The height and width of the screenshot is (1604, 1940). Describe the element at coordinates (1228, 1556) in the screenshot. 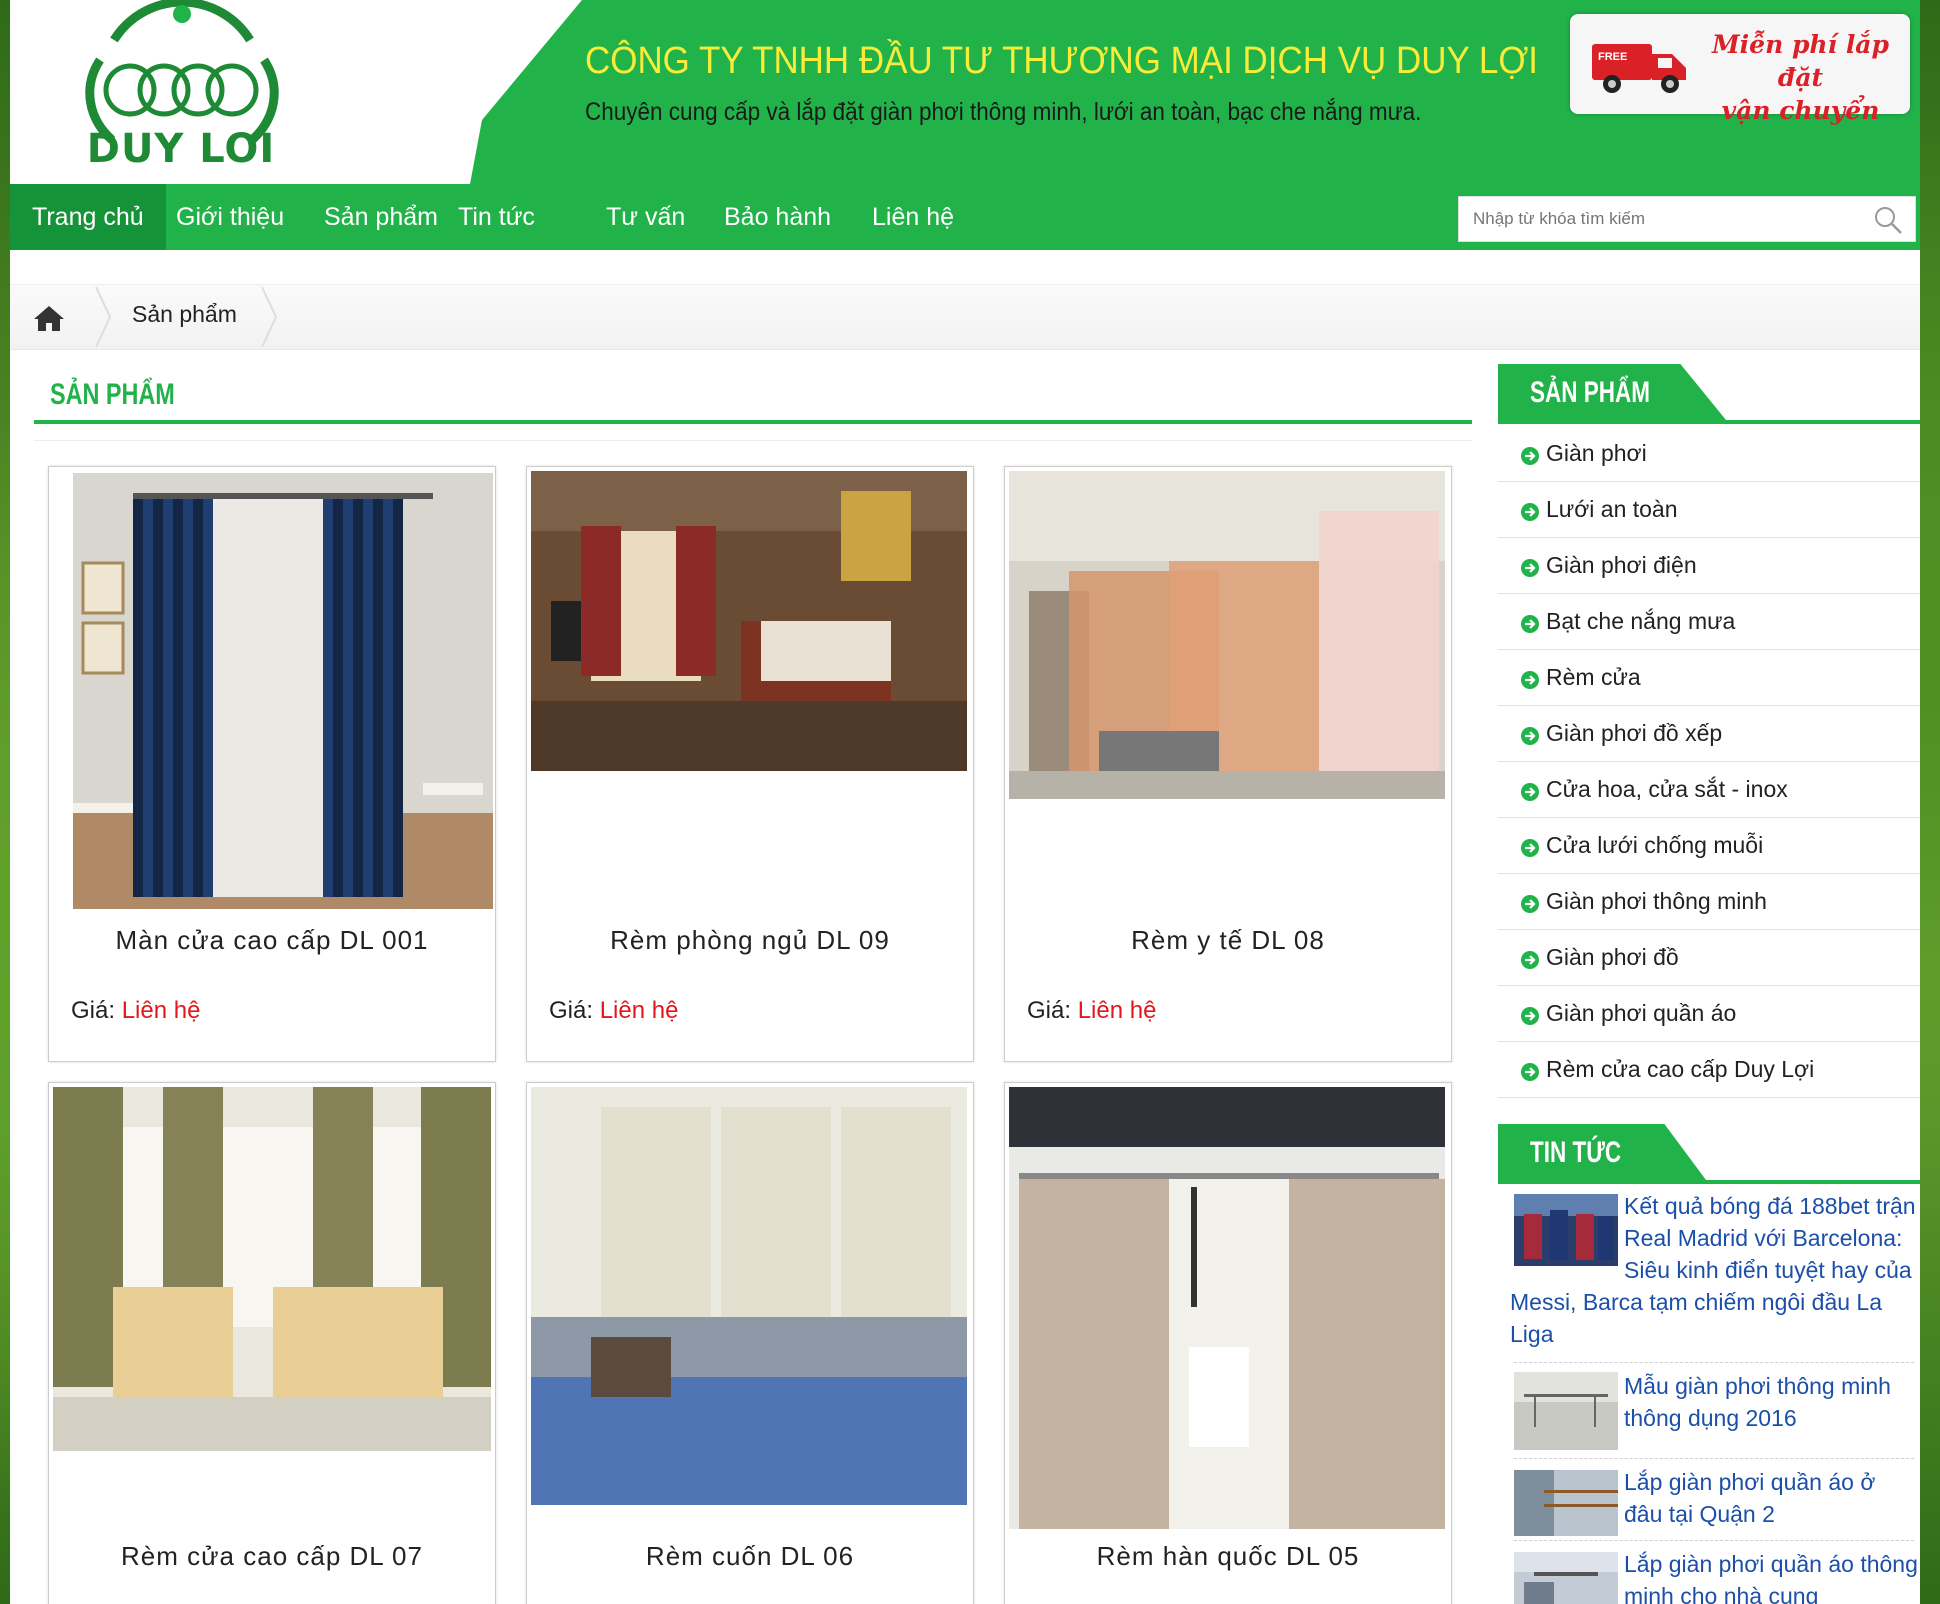

I see `product-name: Rèm hàn quốc DL 05` at that location.